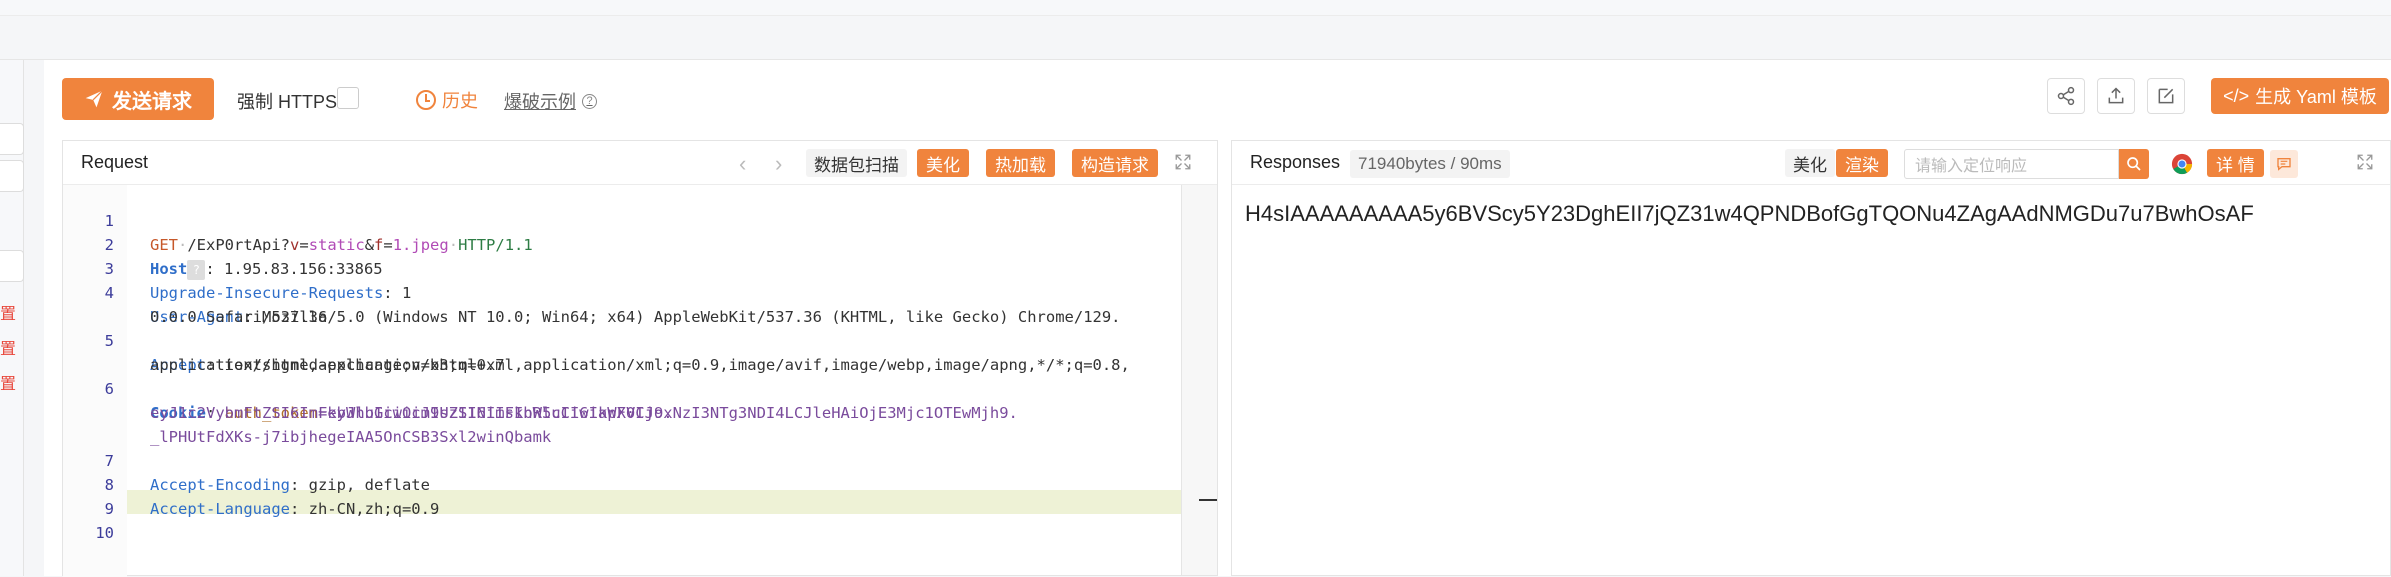  Describe the element at coordinates (239, 317) in the screenshot. I see `code-line-wrap: 0.0.0 Safari/537.36` at that location.